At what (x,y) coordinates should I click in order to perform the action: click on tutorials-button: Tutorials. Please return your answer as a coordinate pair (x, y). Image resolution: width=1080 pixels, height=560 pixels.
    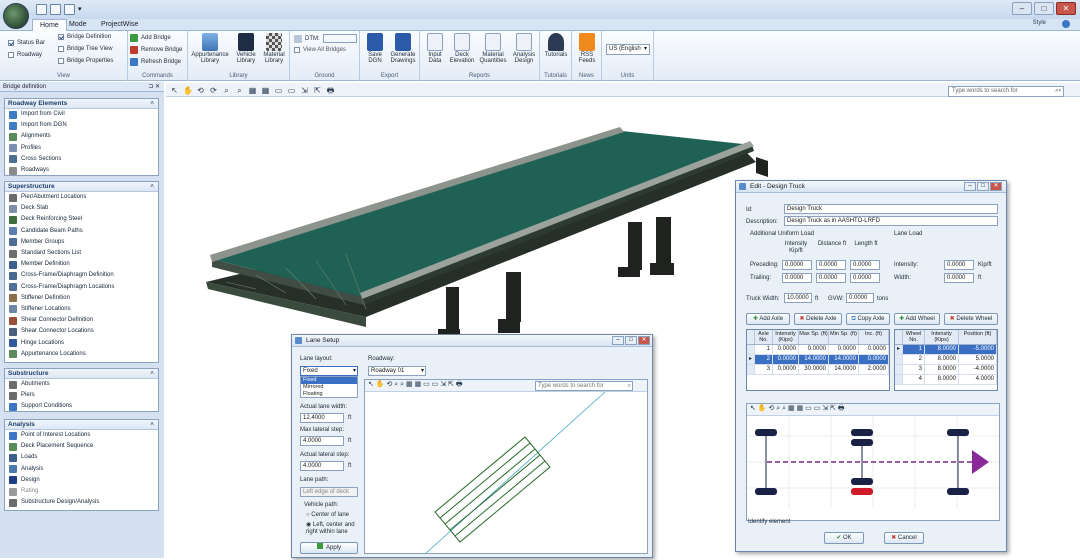
    Looking at the image, I should click on (556, 45).